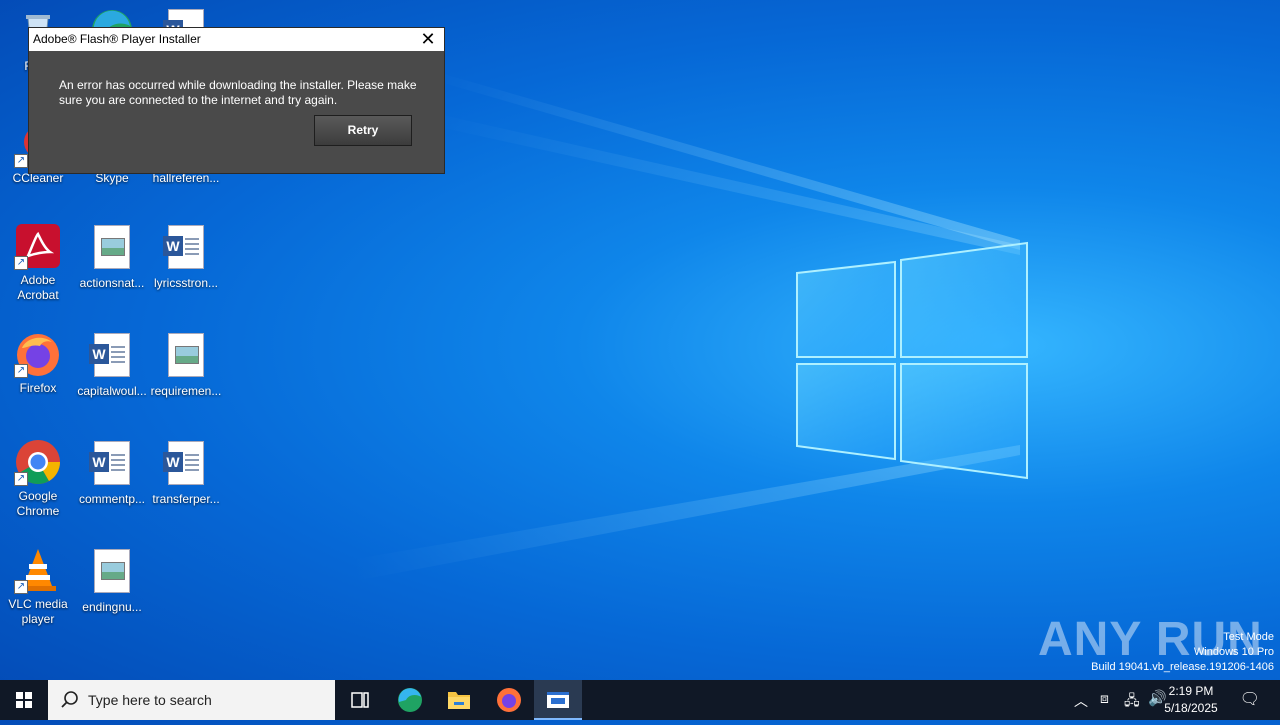  Describe the element at coordinates (117, 39) in the screenshot. I see `dialog-title: Adobe® Flash® Player Installer` at that location.